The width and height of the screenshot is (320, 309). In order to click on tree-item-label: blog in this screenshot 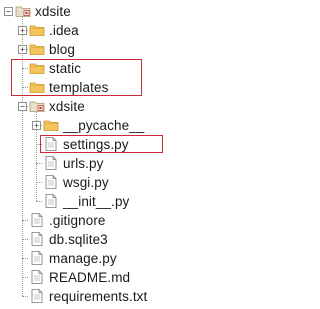, I will do `click(62, 49)`.